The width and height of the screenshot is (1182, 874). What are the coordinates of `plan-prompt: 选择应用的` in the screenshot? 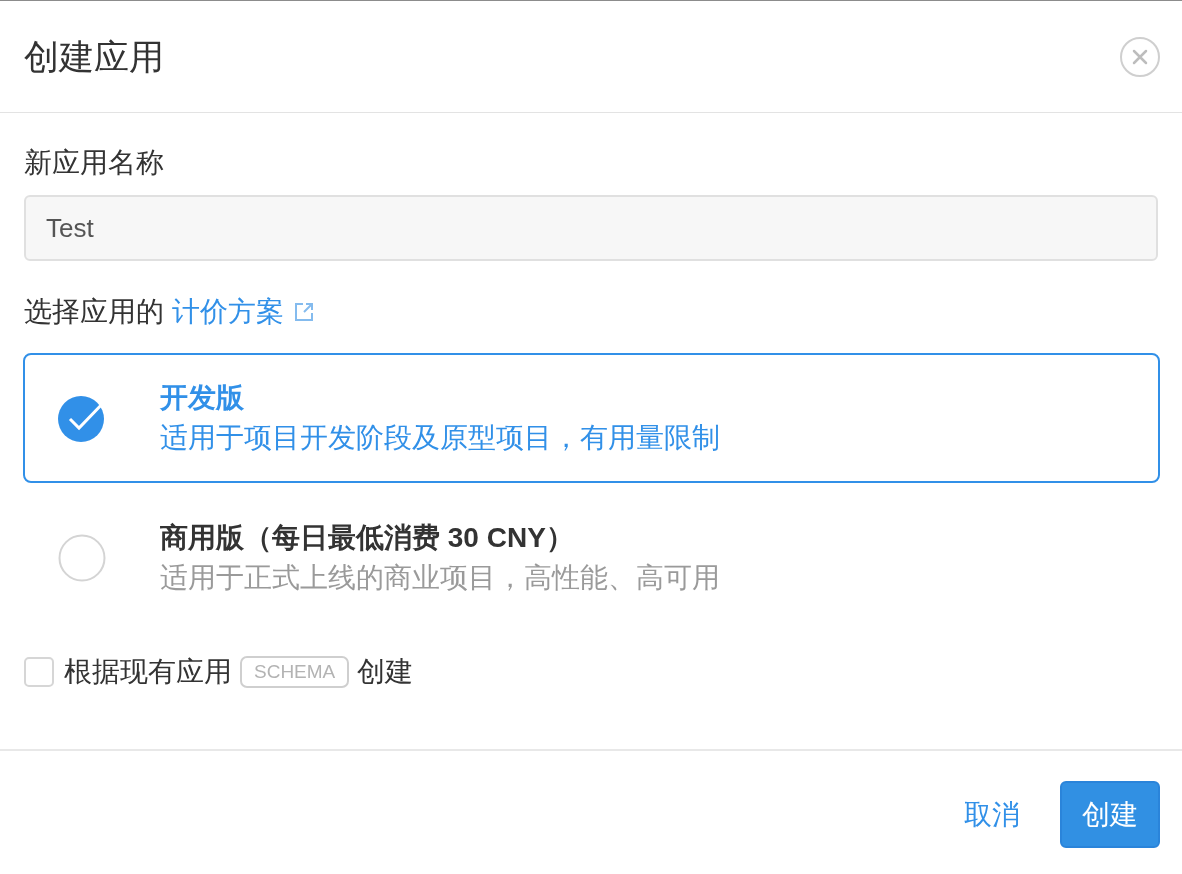 It's located at (94, 312).